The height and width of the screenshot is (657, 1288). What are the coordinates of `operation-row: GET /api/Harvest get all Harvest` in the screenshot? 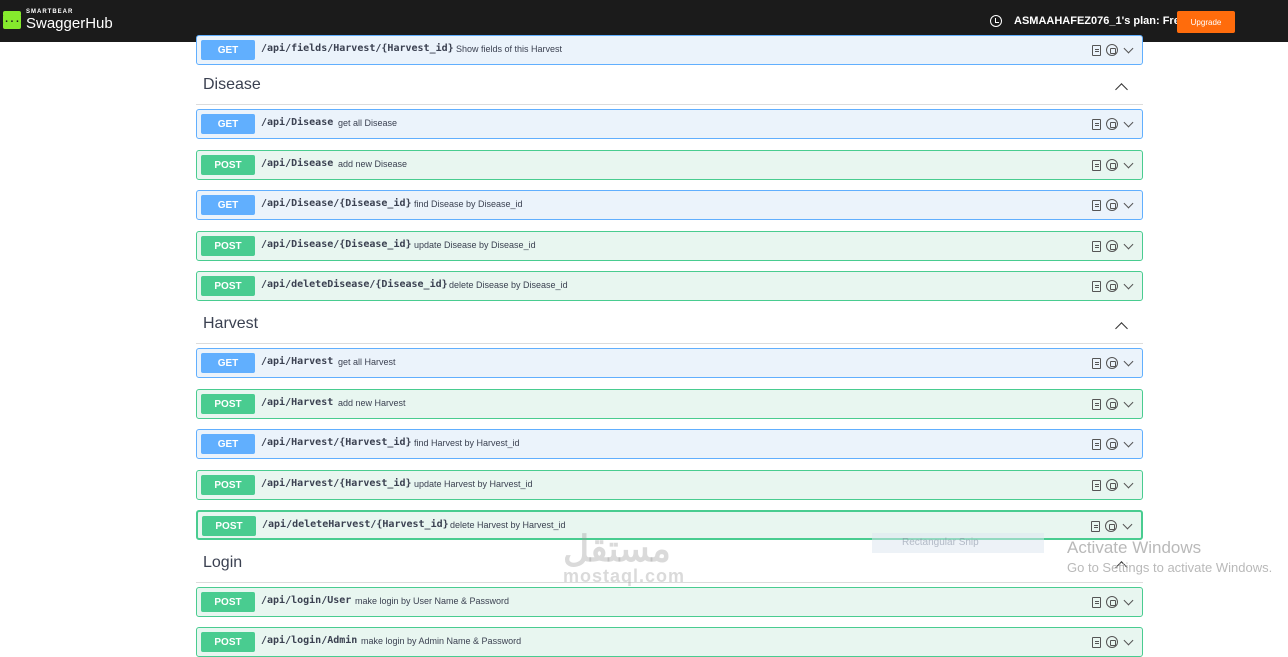 It's located at (669, 363).